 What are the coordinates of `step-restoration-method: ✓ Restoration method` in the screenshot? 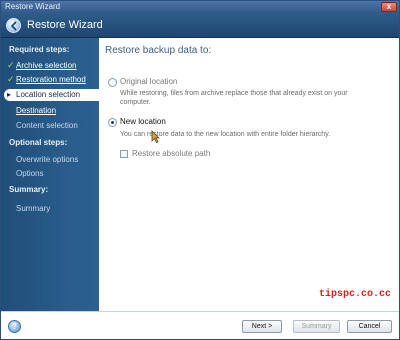 It's located at (50, 80).